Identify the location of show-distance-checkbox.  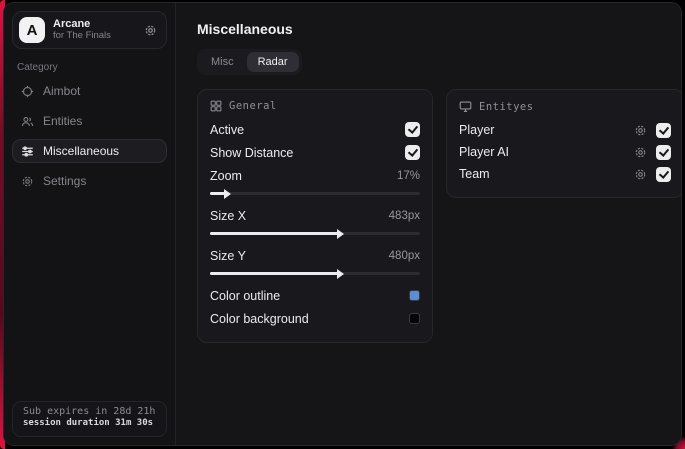
(412, 152).